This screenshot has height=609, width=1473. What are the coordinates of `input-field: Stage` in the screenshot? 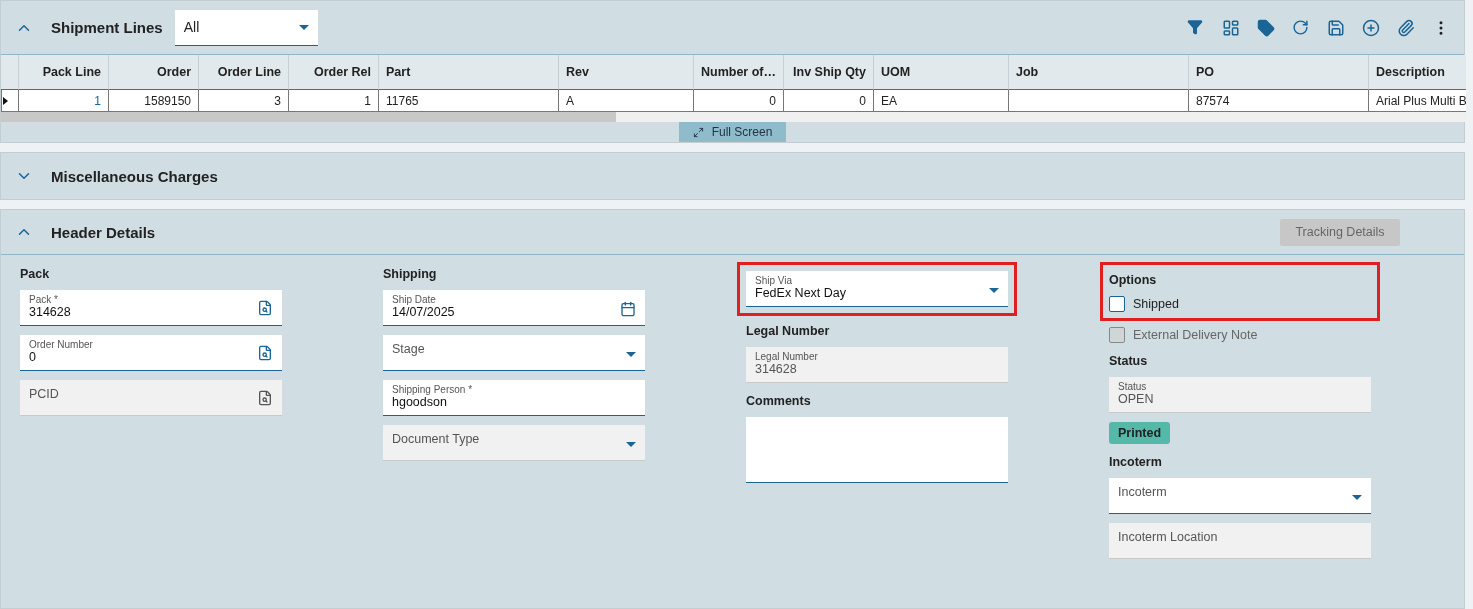 It's located at (514, 353).